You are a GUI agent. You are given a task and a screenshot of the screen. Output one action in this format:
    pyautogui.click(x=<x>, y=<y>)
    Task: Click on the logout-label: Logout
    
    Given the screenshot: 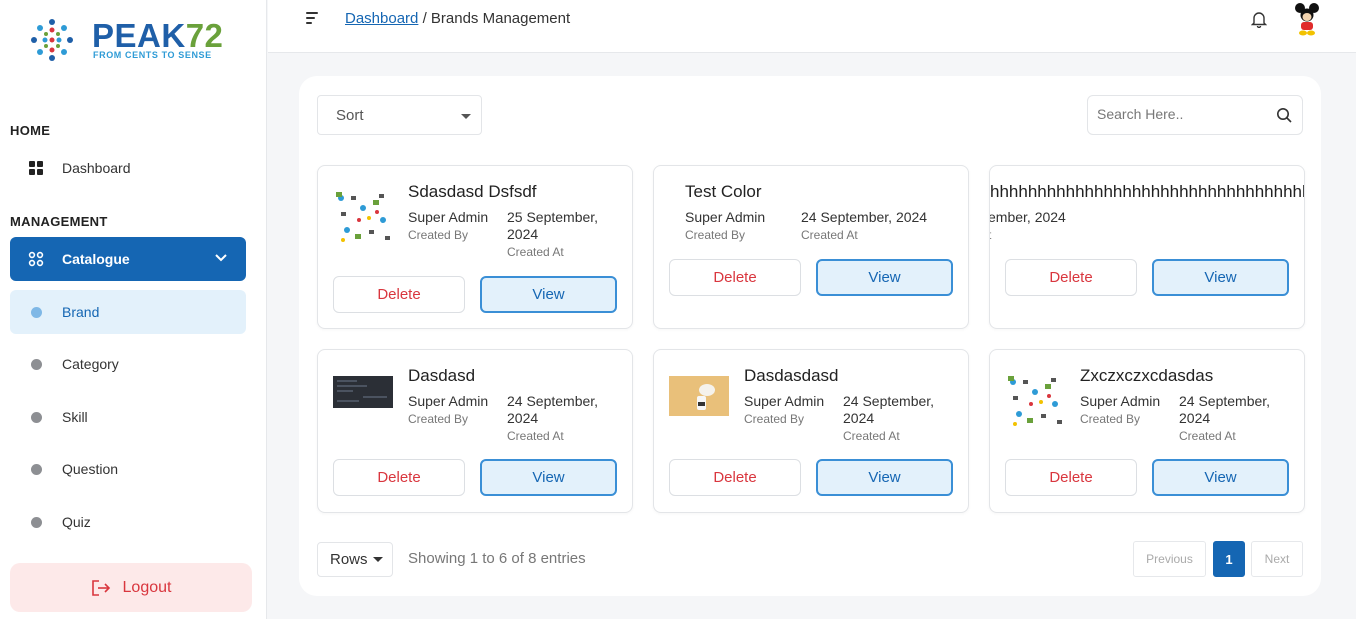 What is the action you would take?
    pyautogui.click(x=147, y=587)
    